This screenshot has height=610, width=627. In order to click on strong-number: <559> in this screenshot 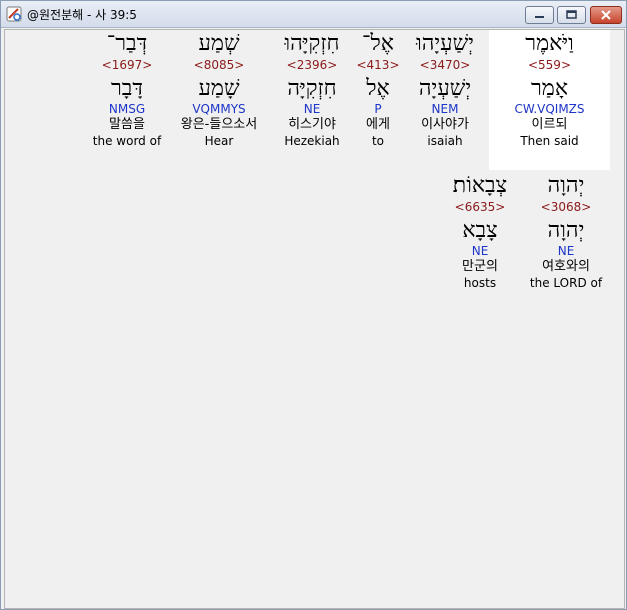, I will do `click(549, 65)`.